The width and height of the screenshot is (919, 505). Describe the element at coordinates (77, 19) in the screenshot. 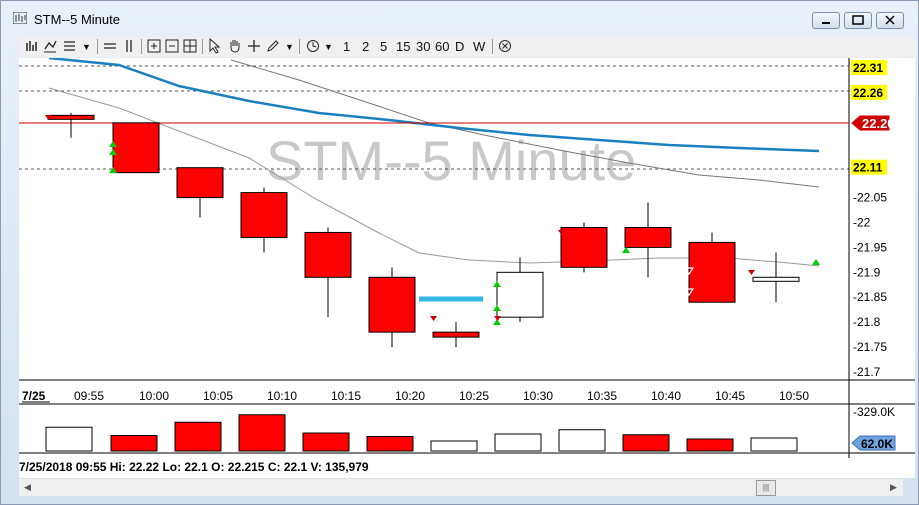

I see `window-title: STM--5 Minute` at that location.